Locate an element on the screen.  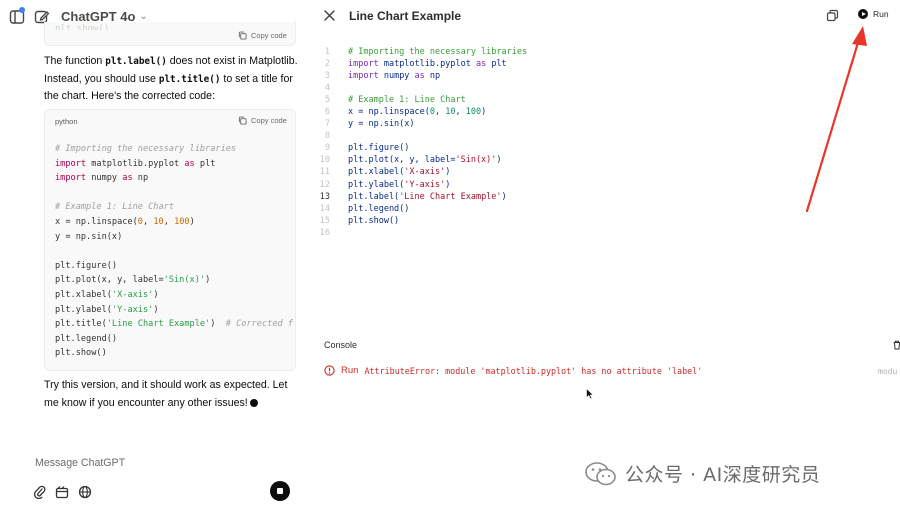
line-number: 1 is located at coordinates (327, 52).